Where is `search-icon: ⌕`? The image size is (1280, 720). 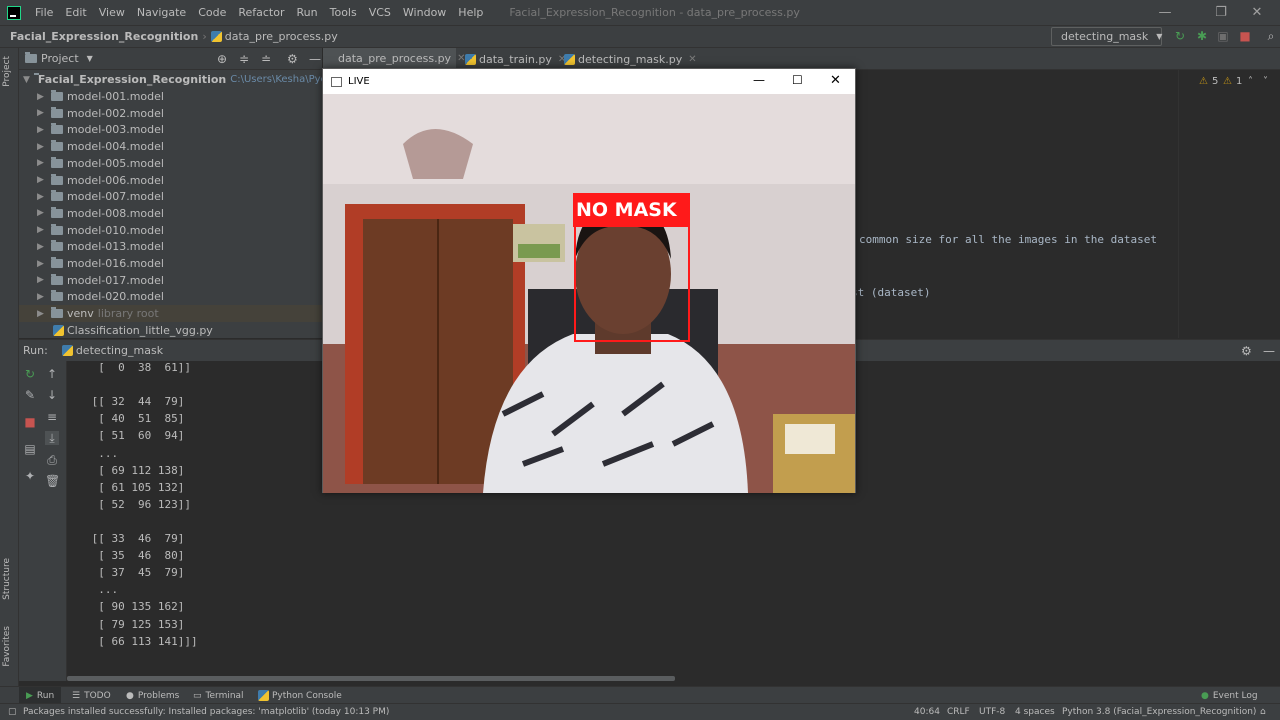
search-icon: ⌕ is located at coordinates (1271, 36).